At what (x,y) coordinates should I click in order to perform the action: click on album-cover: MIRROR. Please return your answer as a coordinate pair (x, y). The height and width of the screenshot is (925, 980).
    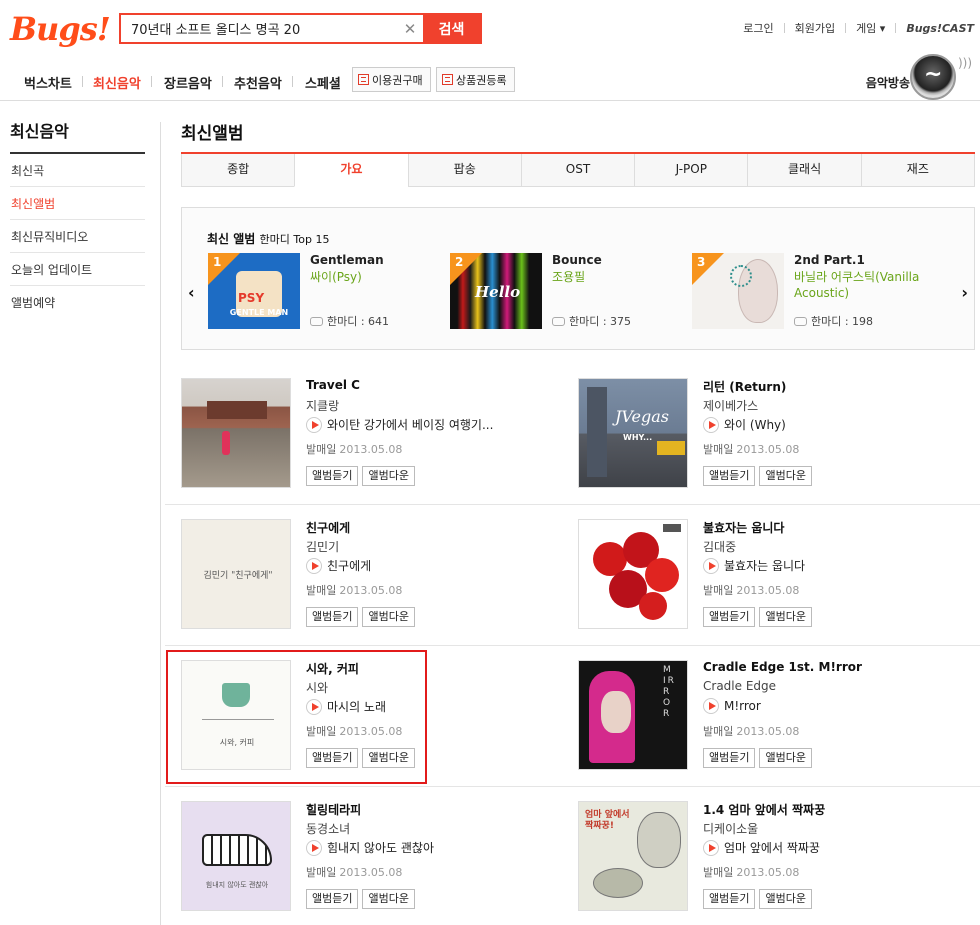
    Looking at the image, I should click on (633, 715).